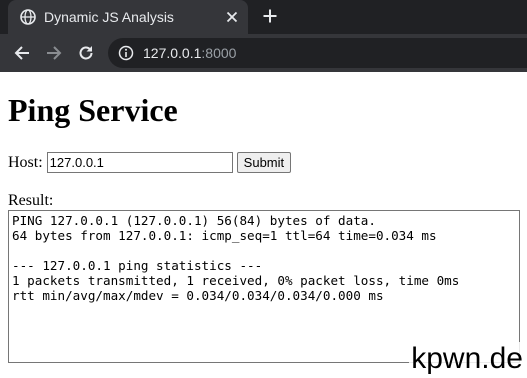  What do you see at coordinates (219, 53) in the screenshot?
I see `url-port: :8000` at bounding box center [219, 53].